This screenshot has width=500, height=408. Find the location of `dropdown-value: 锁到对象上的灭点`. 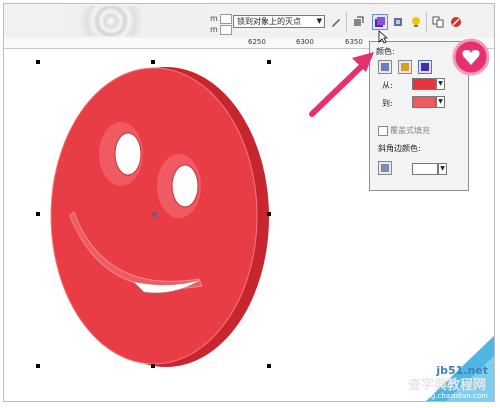

dropdown-value: 锁到对象上的灭点 is located at coordinates (269, 21).